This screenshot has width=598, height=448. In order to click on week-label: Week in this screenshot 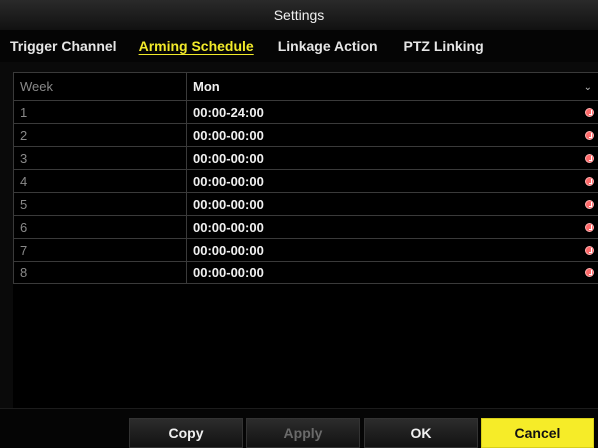, I will do `click(100, 86)`.